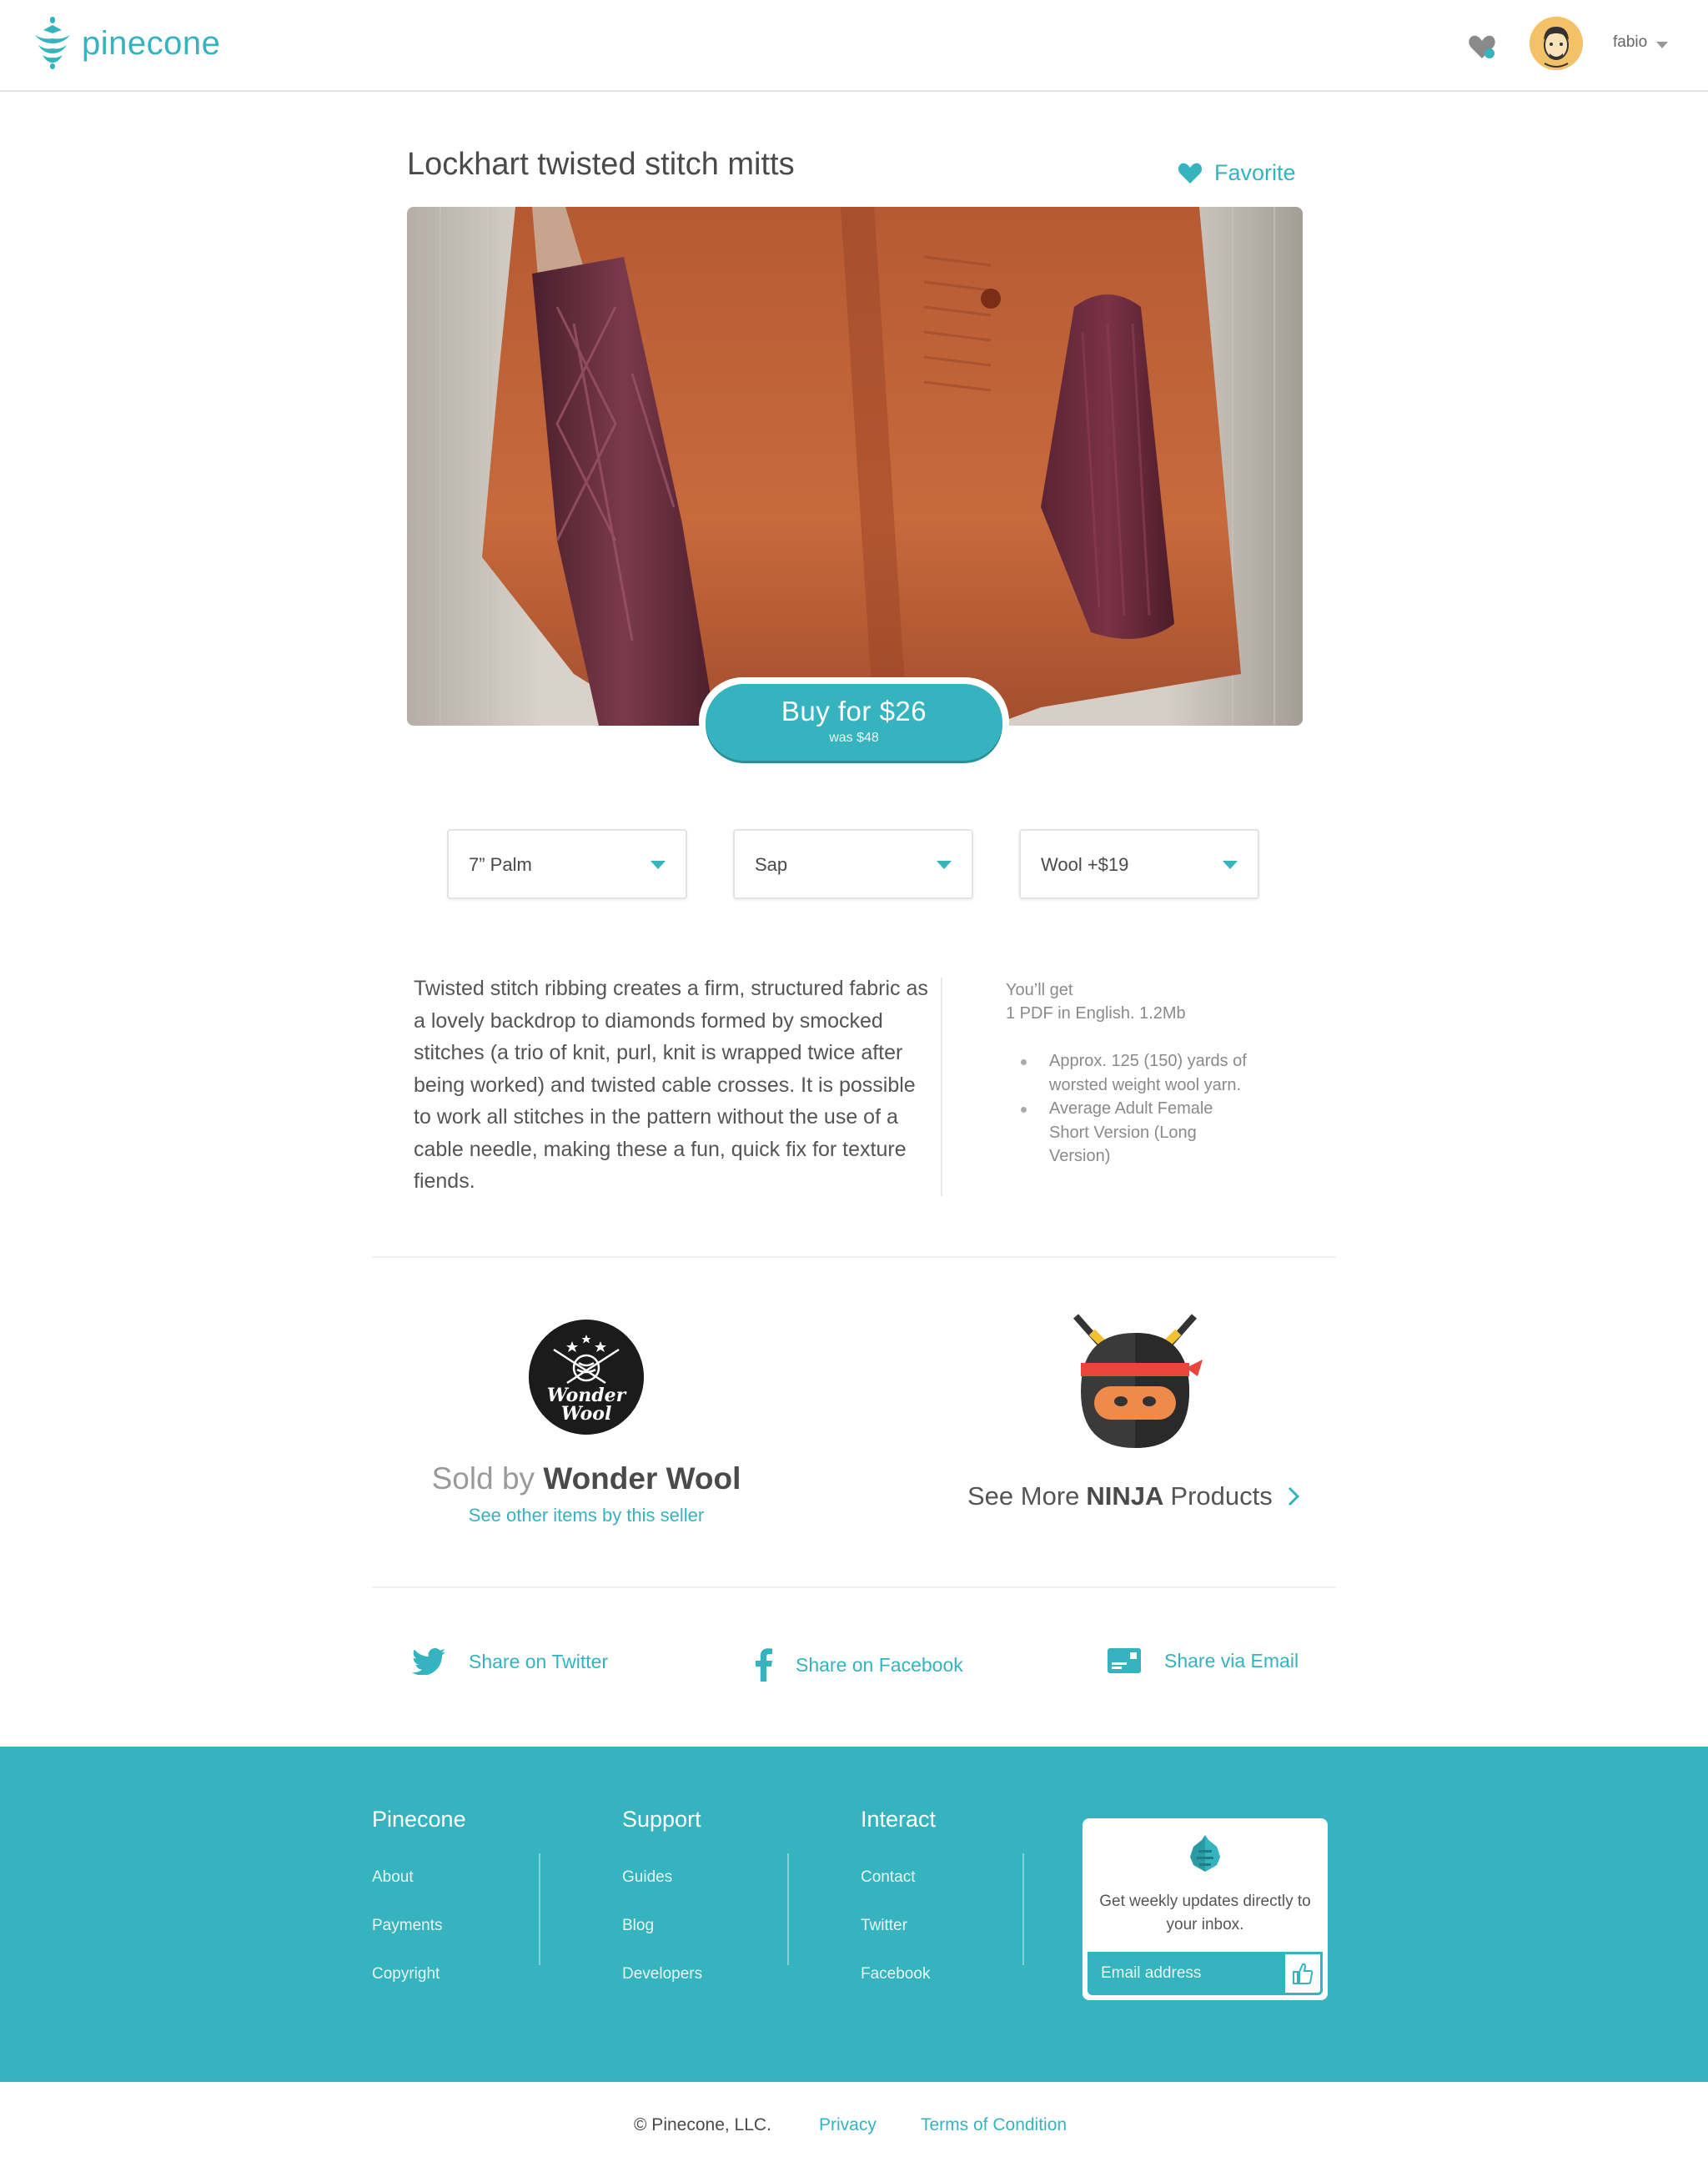 The height and width of the screenshot is (2172, 1708). What do you see at coordinates (1096, 1013) in the screenshot?
I see `you-get-file: 1 PDF in English. 1.2Mb` at bounding box center [1096, 1013].